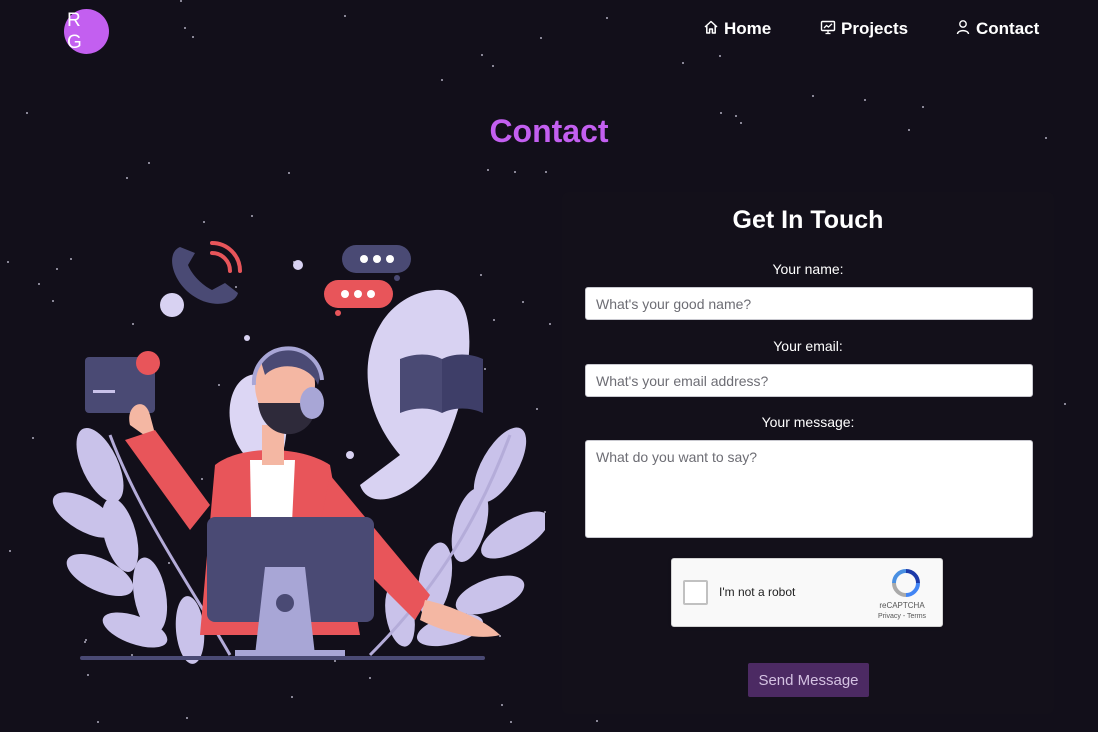 The height and width of the screenshot is (732, 1098). What do you see at coordinates (809, 303) in the screenshot?
I see `name-input` at bounding box center [809, 303].